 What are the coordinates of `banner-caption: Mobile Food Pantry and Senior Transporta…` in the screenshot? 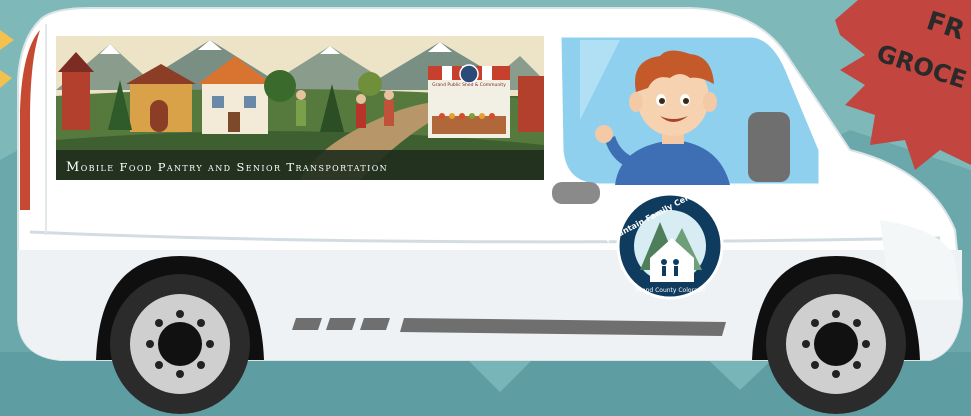 It's located at (227, 167).